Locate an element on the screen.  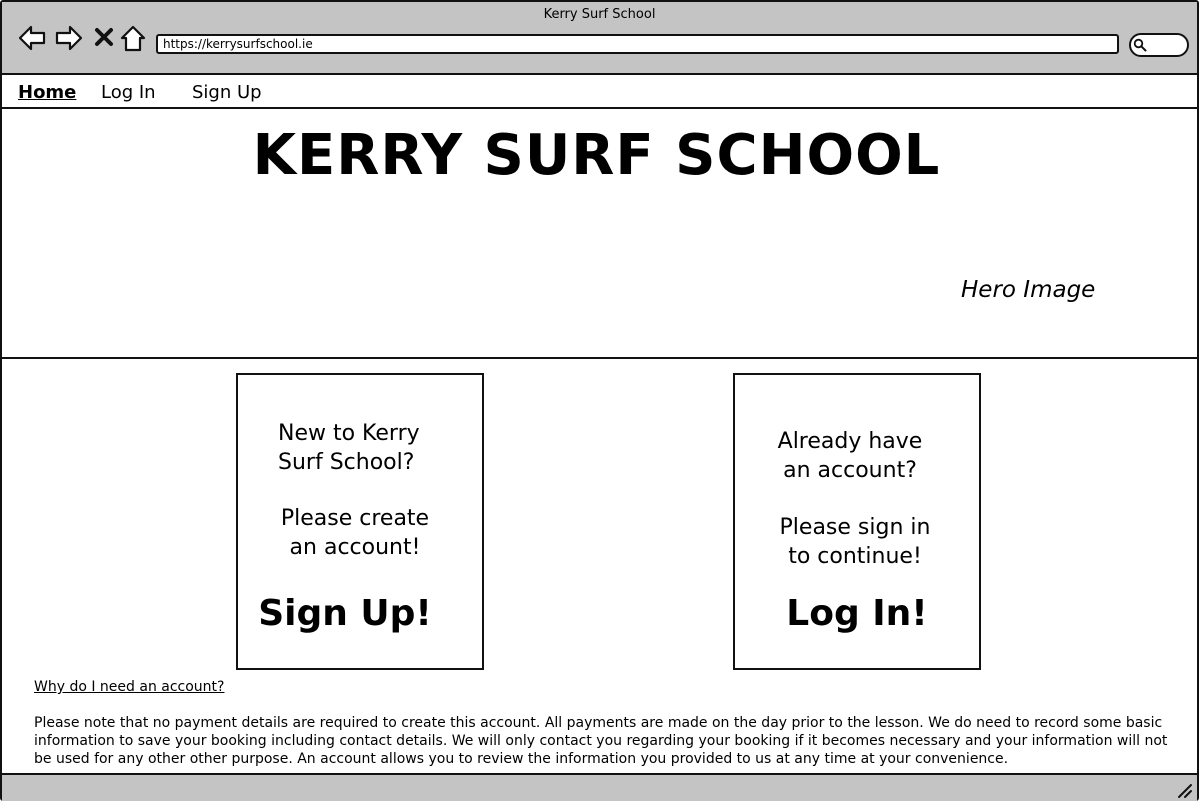
signup-prompt-line2: an account! is located at coordinates (355, 547).